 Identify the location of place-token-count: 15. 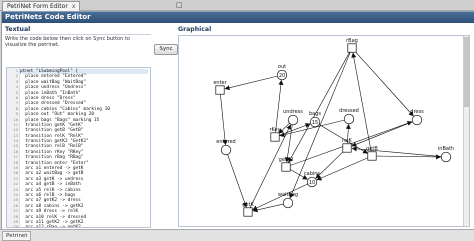
(315, 123).